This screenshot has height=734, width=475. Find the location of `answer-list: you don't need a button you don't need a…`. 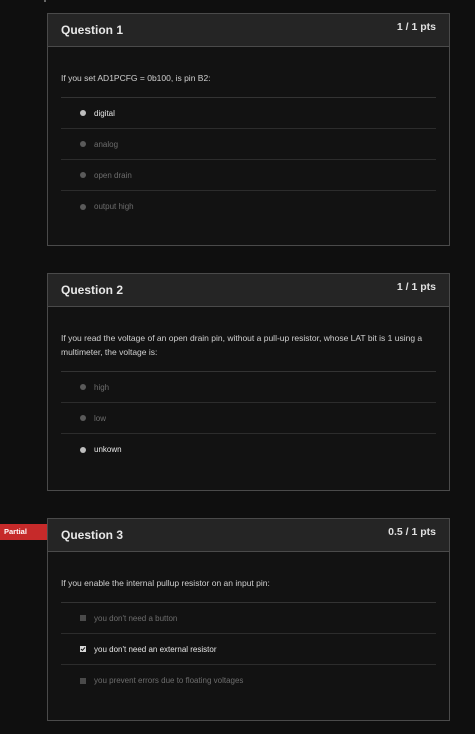

answer-list: you don't need a button you don't need a… is located at coordinates (248, 649).